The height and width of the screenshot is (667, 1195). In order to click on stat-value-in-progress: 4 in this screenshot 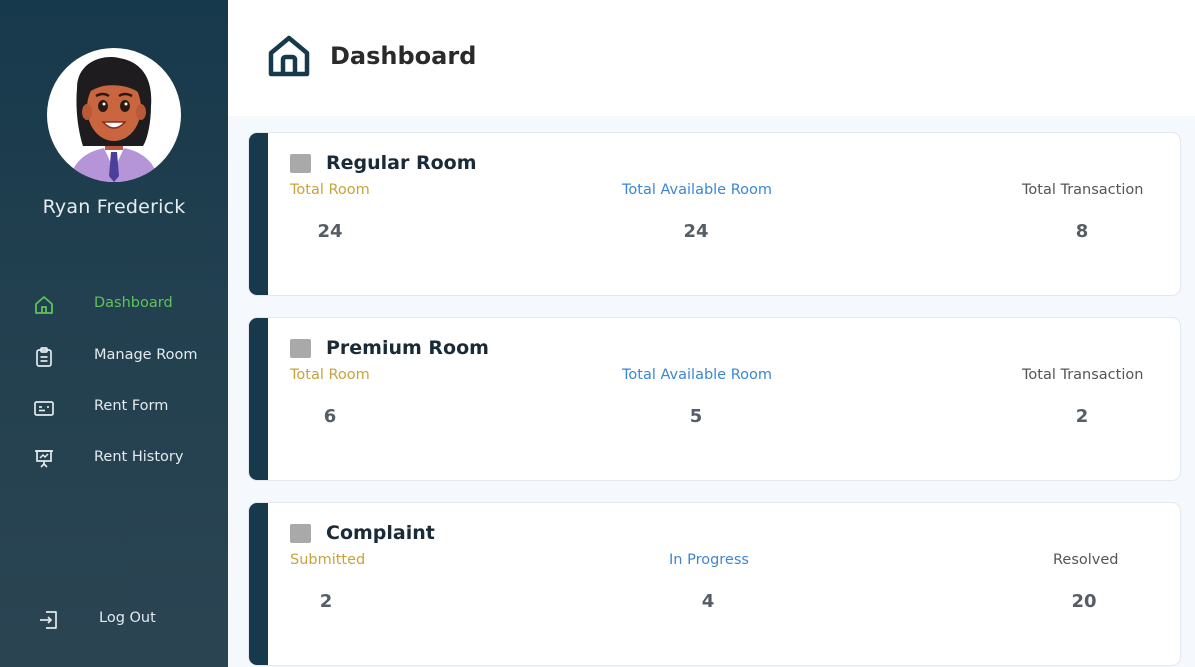, I will do `click(708, 601)`.